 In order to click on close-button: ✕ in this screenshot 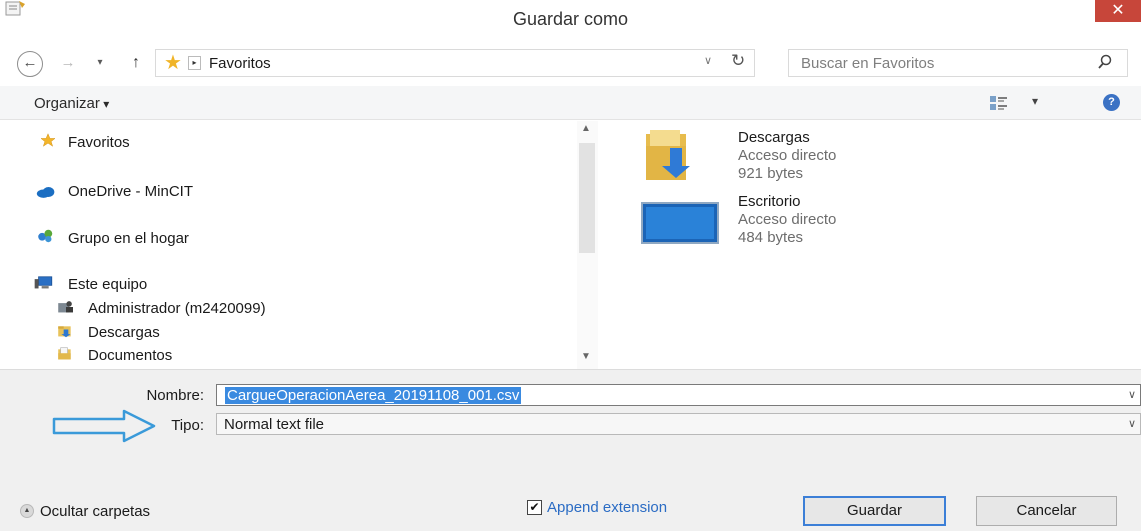, I will do `click(1118, 11)`.